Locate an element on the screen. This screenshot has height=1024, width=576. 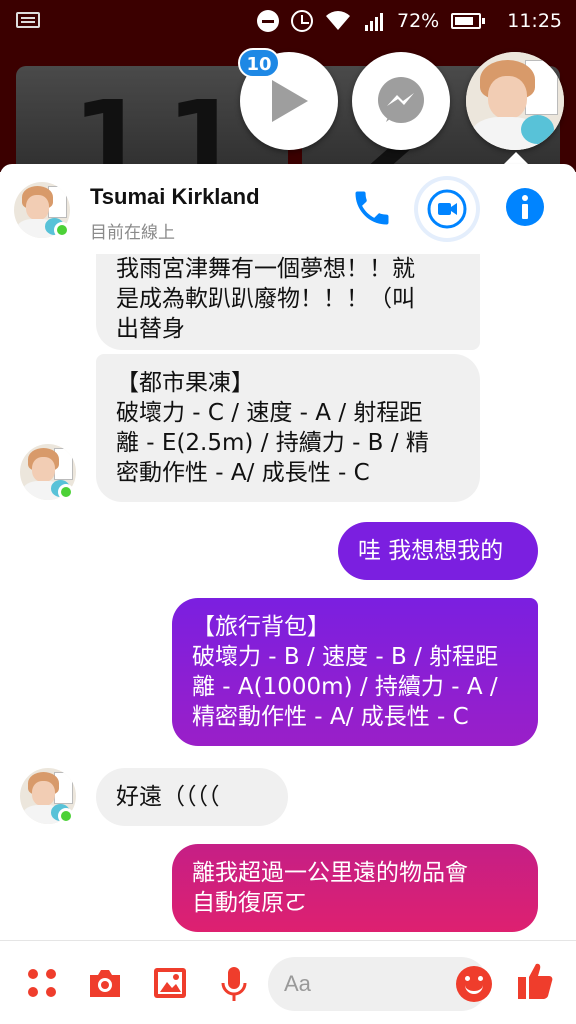
conversation-info-button is located at coordinates (526, 208).